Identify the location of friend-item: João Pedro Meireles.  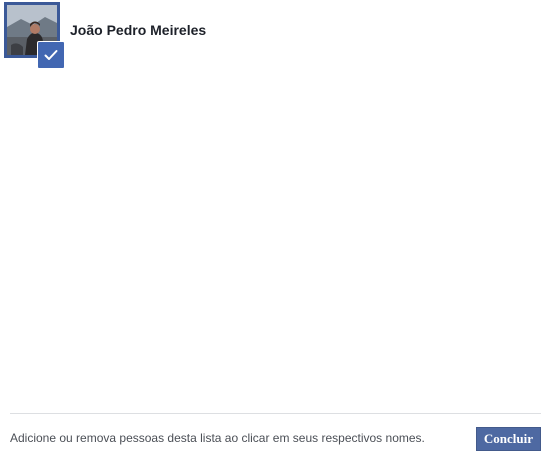
(105, 35).